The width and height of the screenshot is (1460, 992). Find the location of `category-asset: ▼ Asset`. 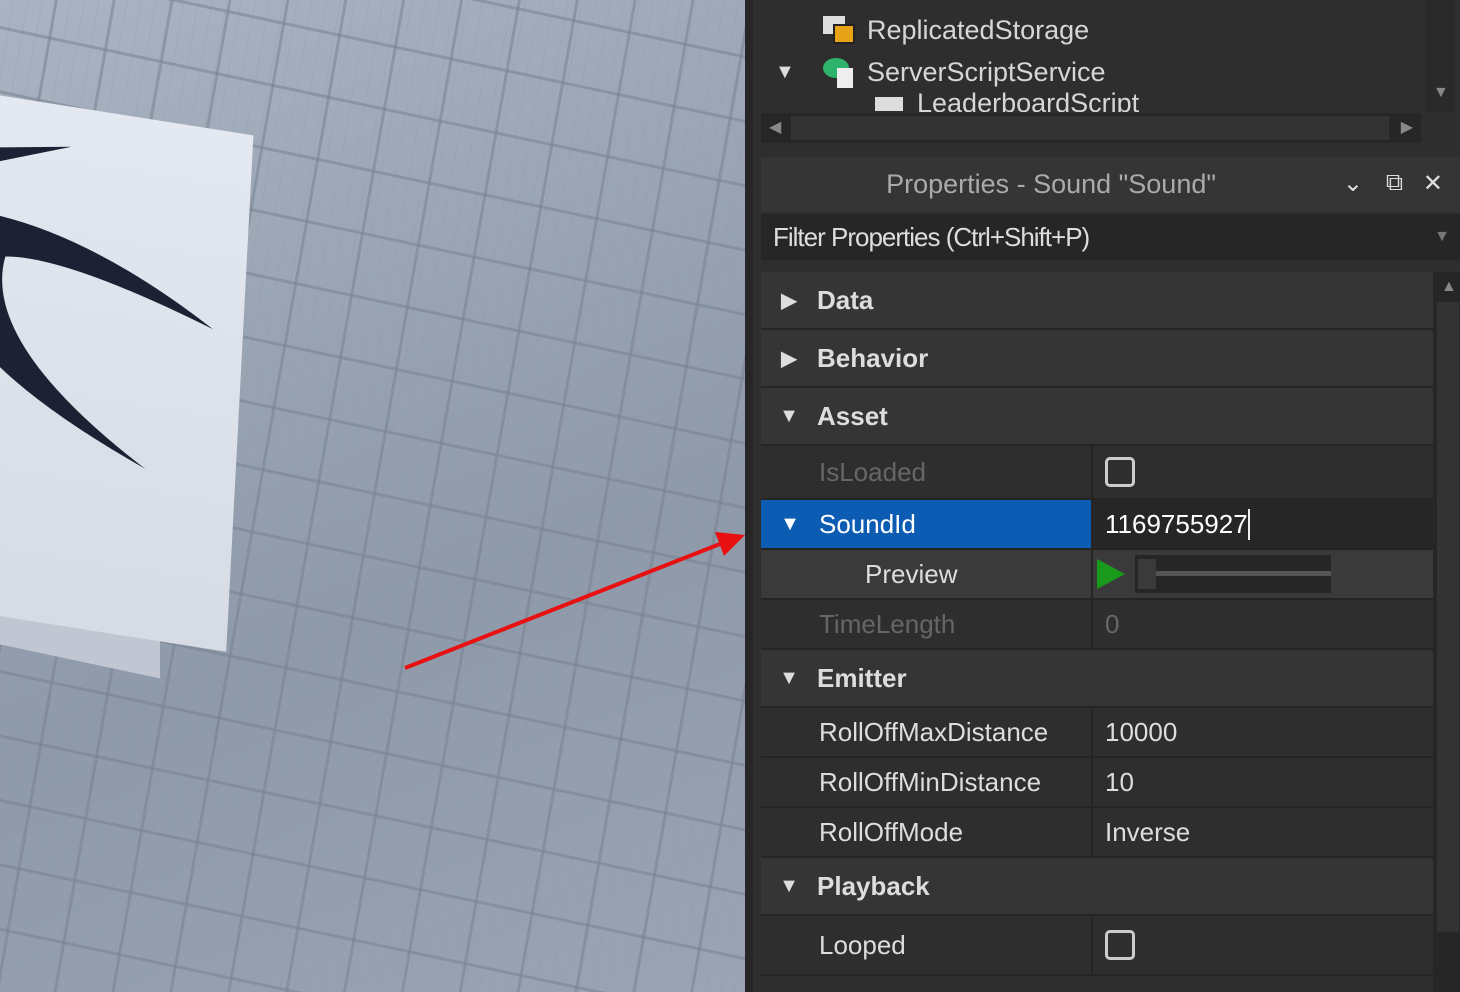

category-asset: ▼ Asset is located at coordinates (1097, 417).